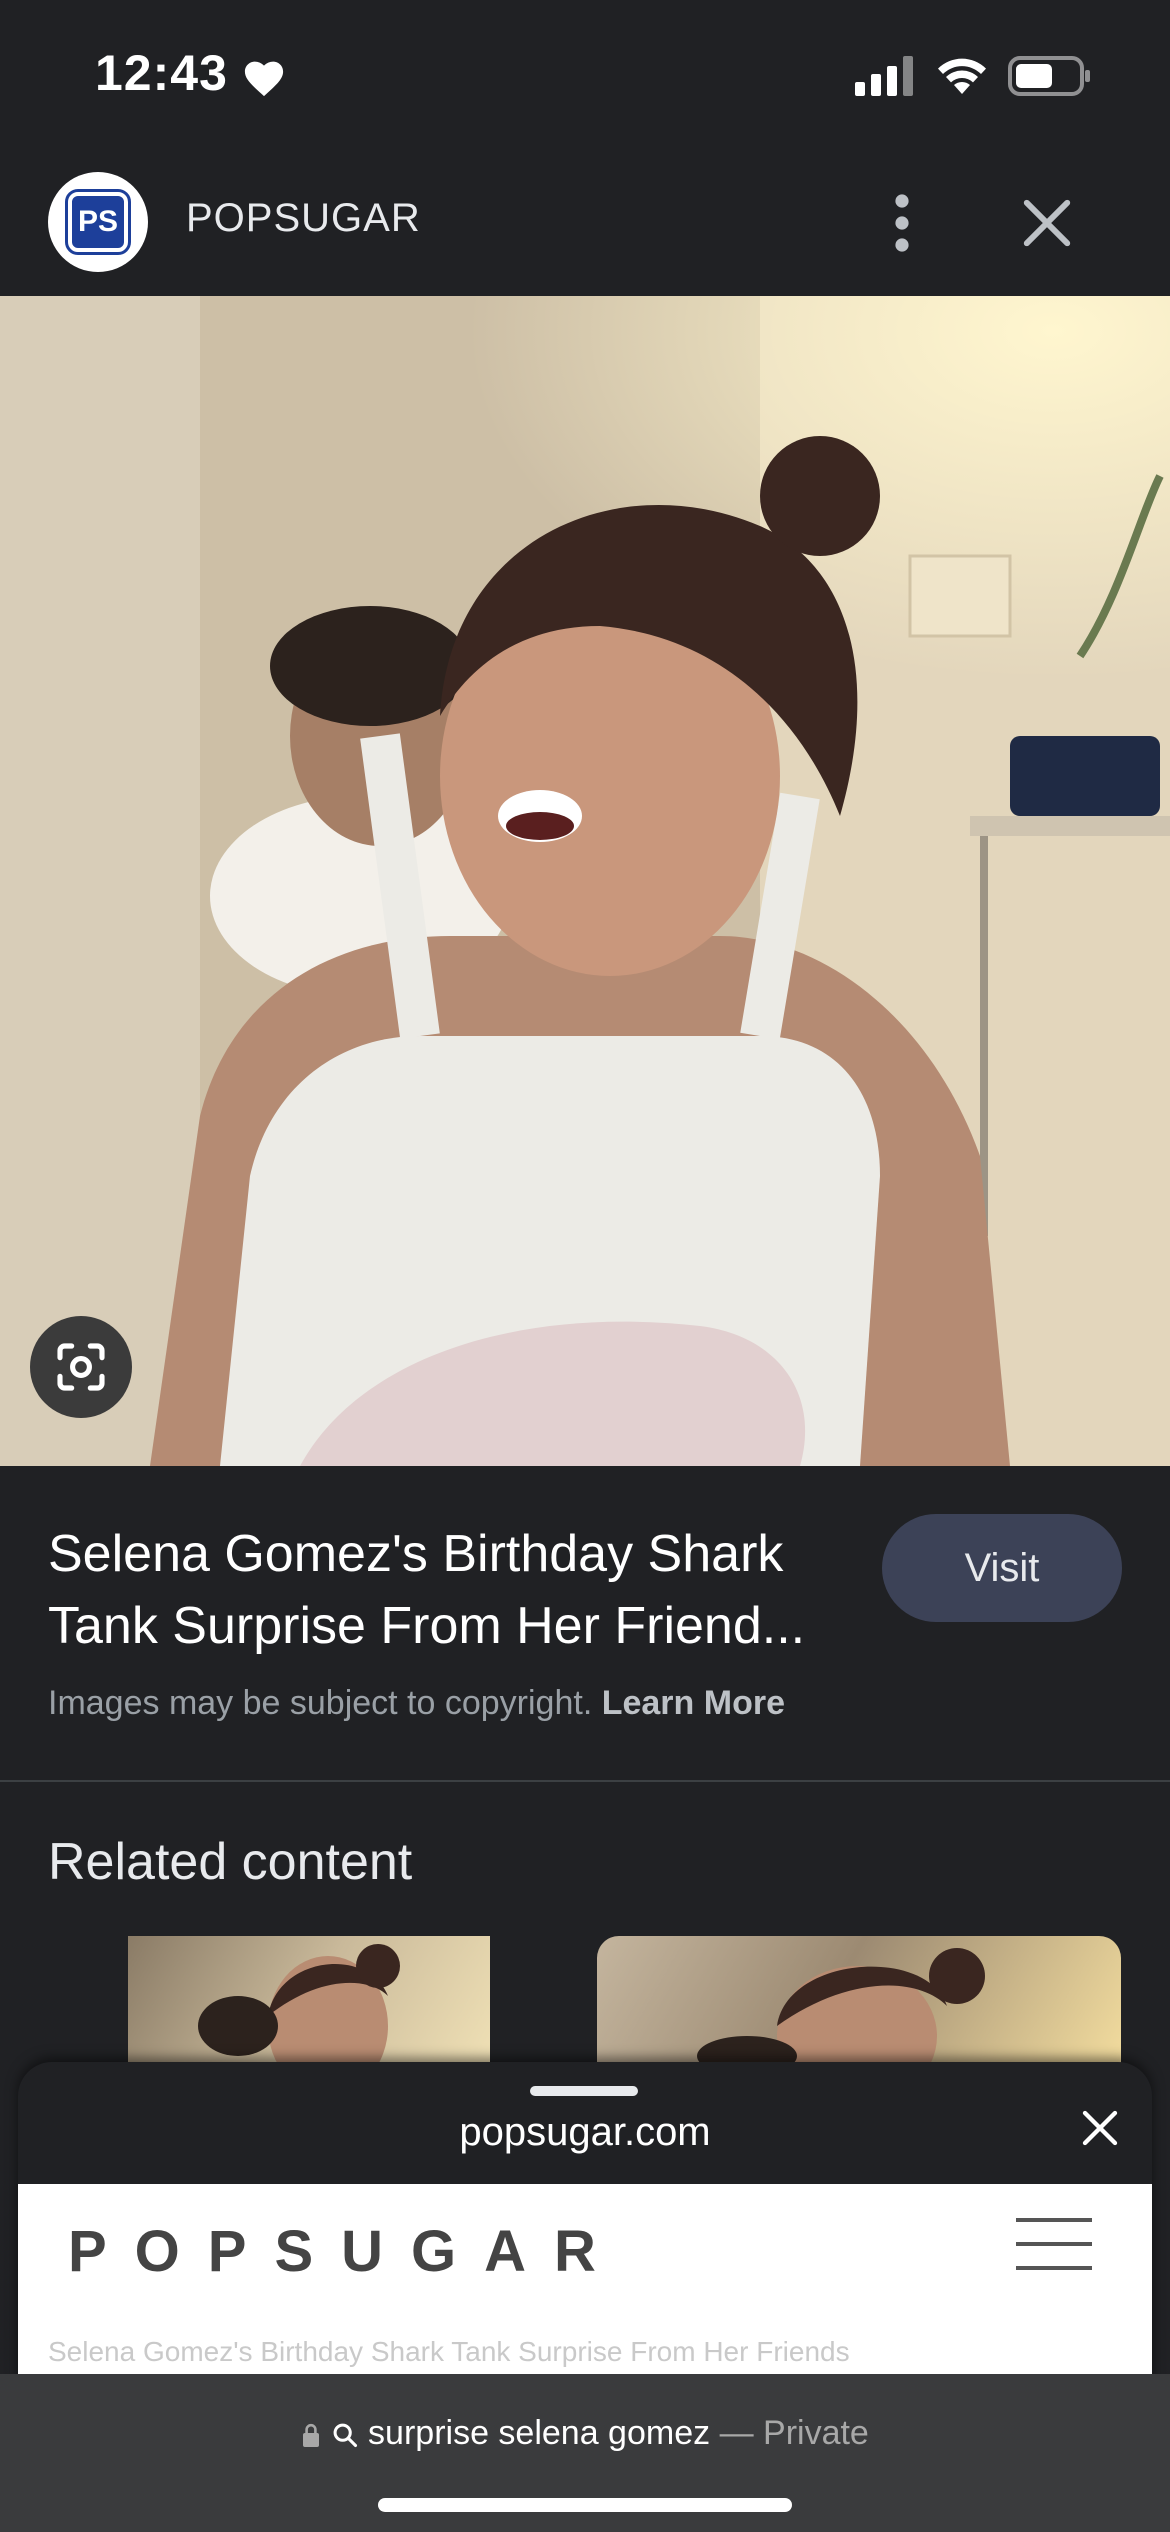  I want to click on sheet-drag-handle, so click(584, 2091).